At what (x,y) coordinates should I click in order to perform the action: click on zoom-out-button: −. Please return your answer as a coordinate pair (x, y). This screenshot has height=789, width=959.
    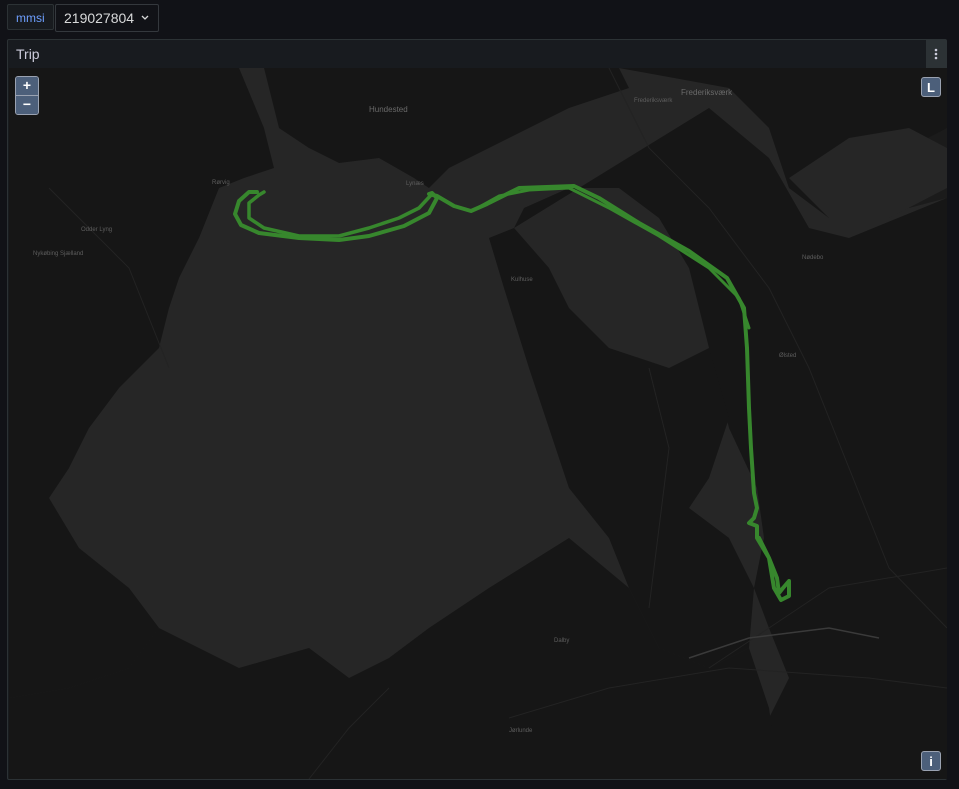
    Looking at the image, I should click on (27, 104).